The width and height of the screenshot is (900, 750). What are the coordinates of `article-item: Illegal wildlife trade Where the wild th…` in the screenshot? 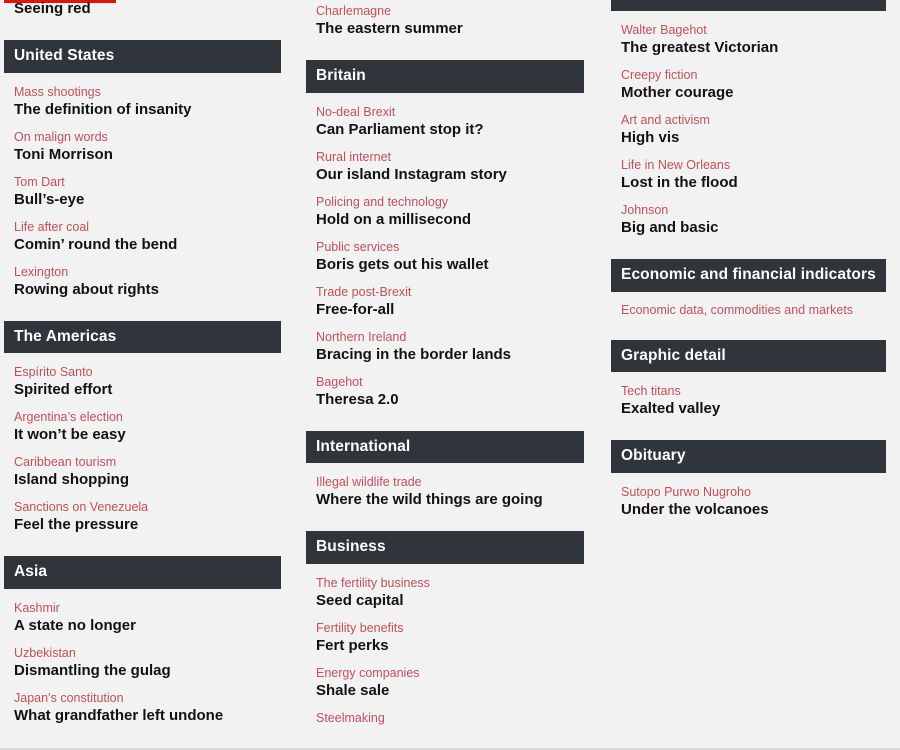 It's located at (445, 486).